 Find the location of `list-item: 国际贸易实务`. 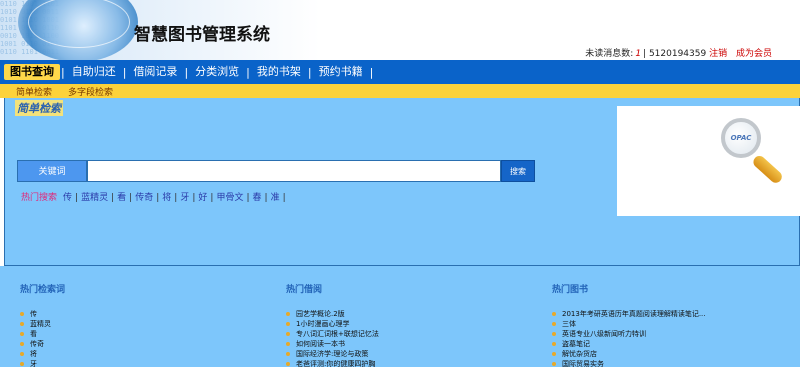

list-item: 国际贸易实务 is located at coordinates (629, 363).